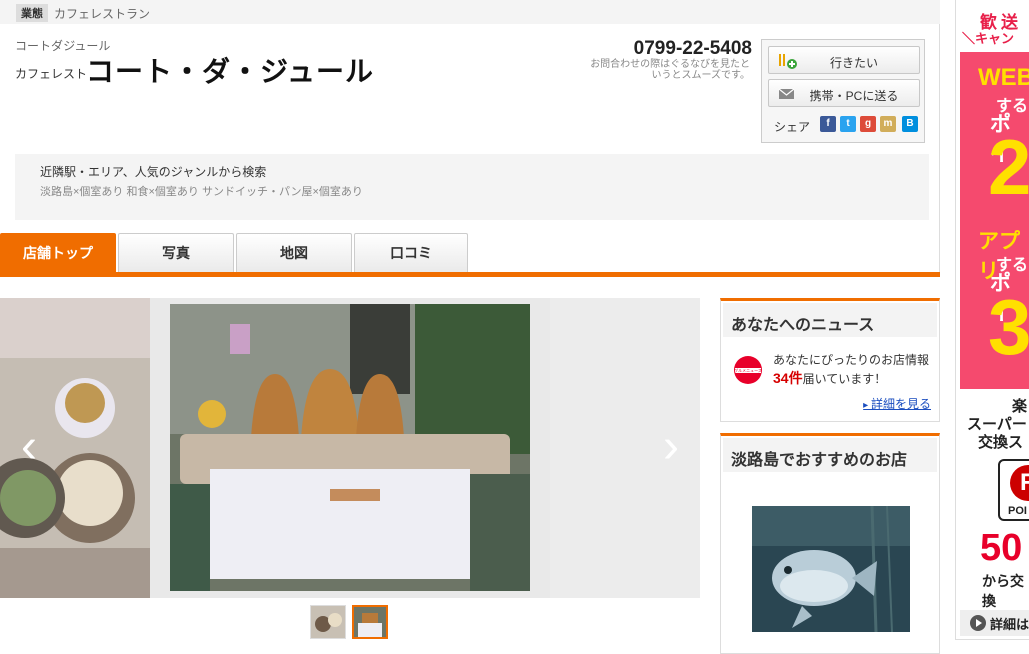 The width and height of the screenshot is (1029, 654). Describe the element at coordinates (828, 124) in the screenshot. I see `facebook-icon: f` at that location.